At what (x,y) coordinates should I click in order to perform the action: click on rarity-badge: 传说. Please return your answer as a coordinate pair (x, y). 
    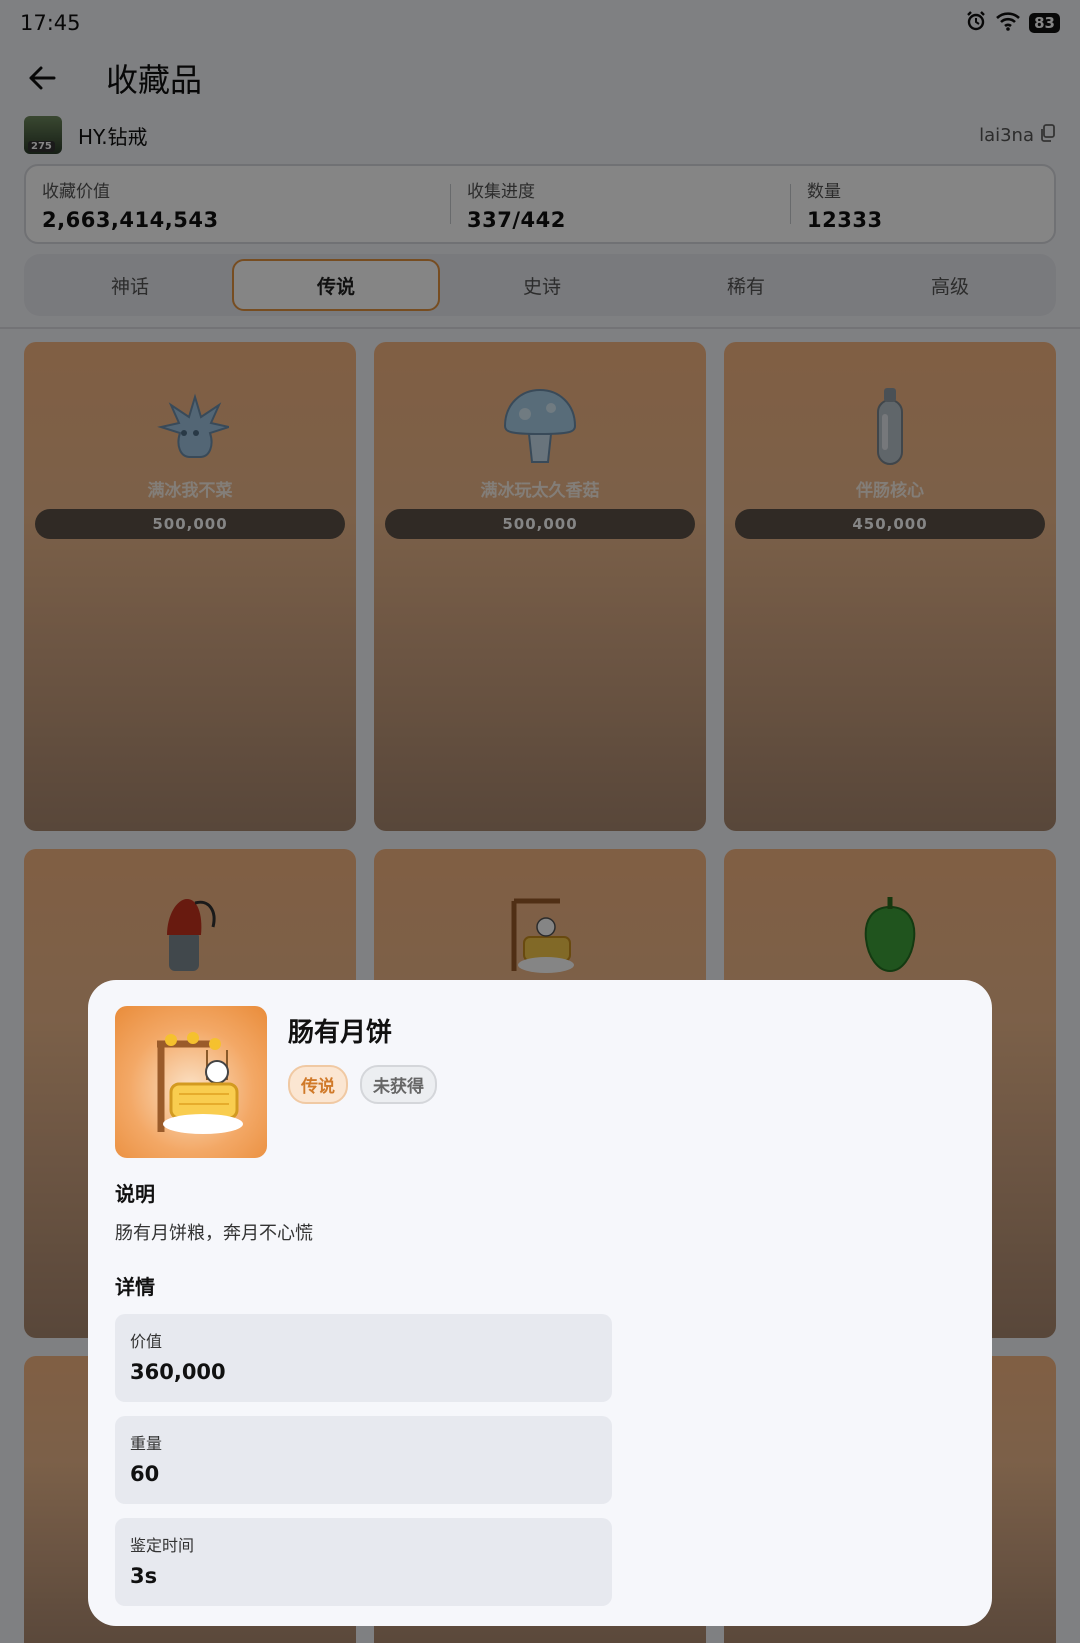
    Looking at the image, I should click on (318, 1084).